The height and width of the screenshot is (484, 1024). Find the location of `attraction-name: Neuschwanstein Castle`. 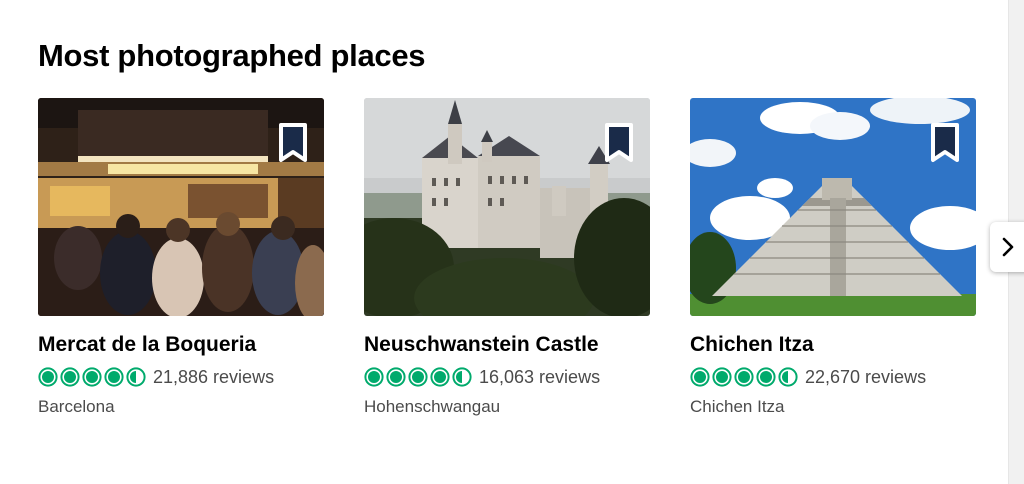

attraction-name: Neuschwanstein Castle is located at coordinates (507, 345).